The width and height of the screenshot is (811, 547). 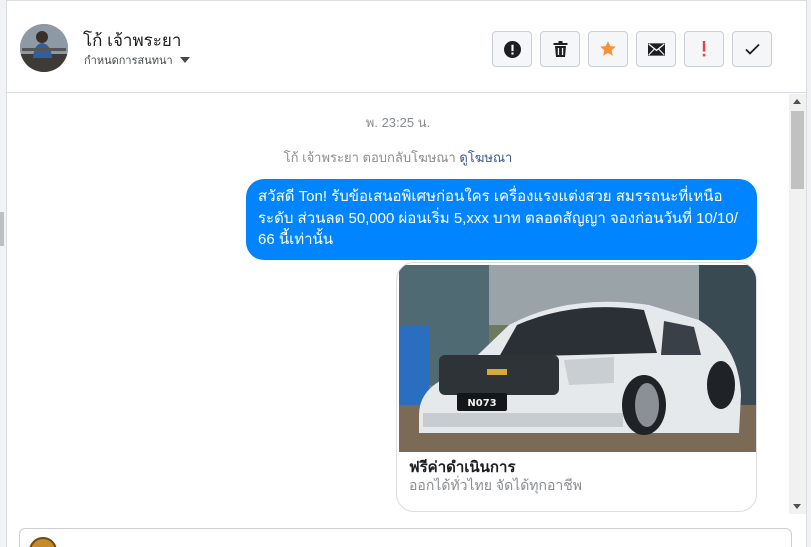 I want to click on caret-down-icon, so click(x=184, y=60).